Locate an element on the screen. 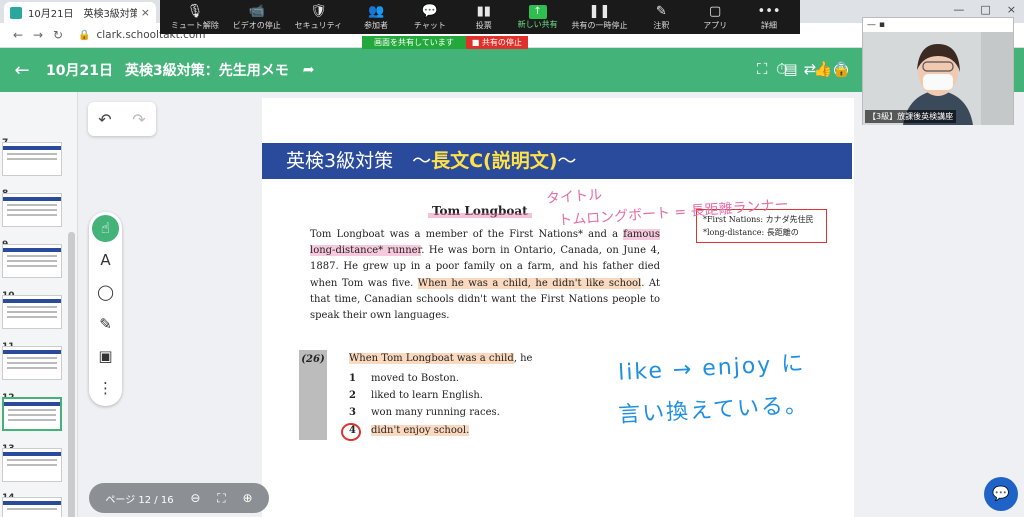 This screenshot has width=1024, height=517. option-text: won many running races. is located at coordinates (435, 412).